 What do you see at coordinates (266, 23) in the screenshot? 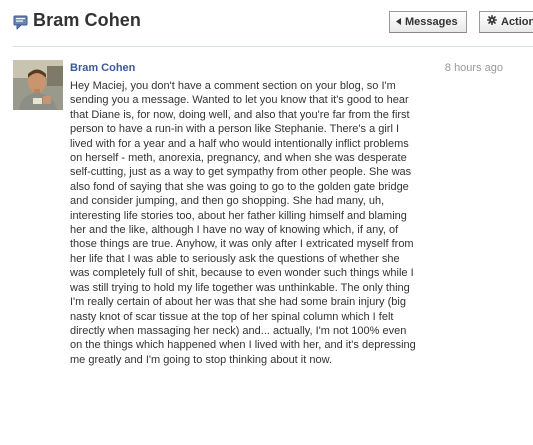
I see `thread-header: Bram Cohen Messages Actions` at bounding box center [266, 23].